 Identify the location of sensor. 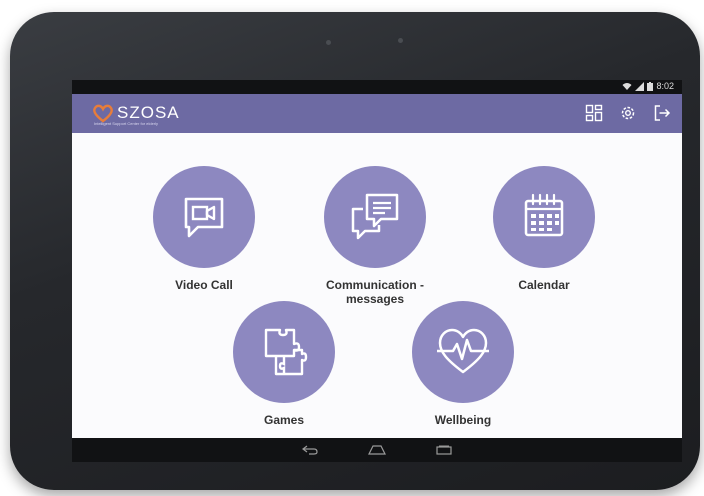
(400, 40).